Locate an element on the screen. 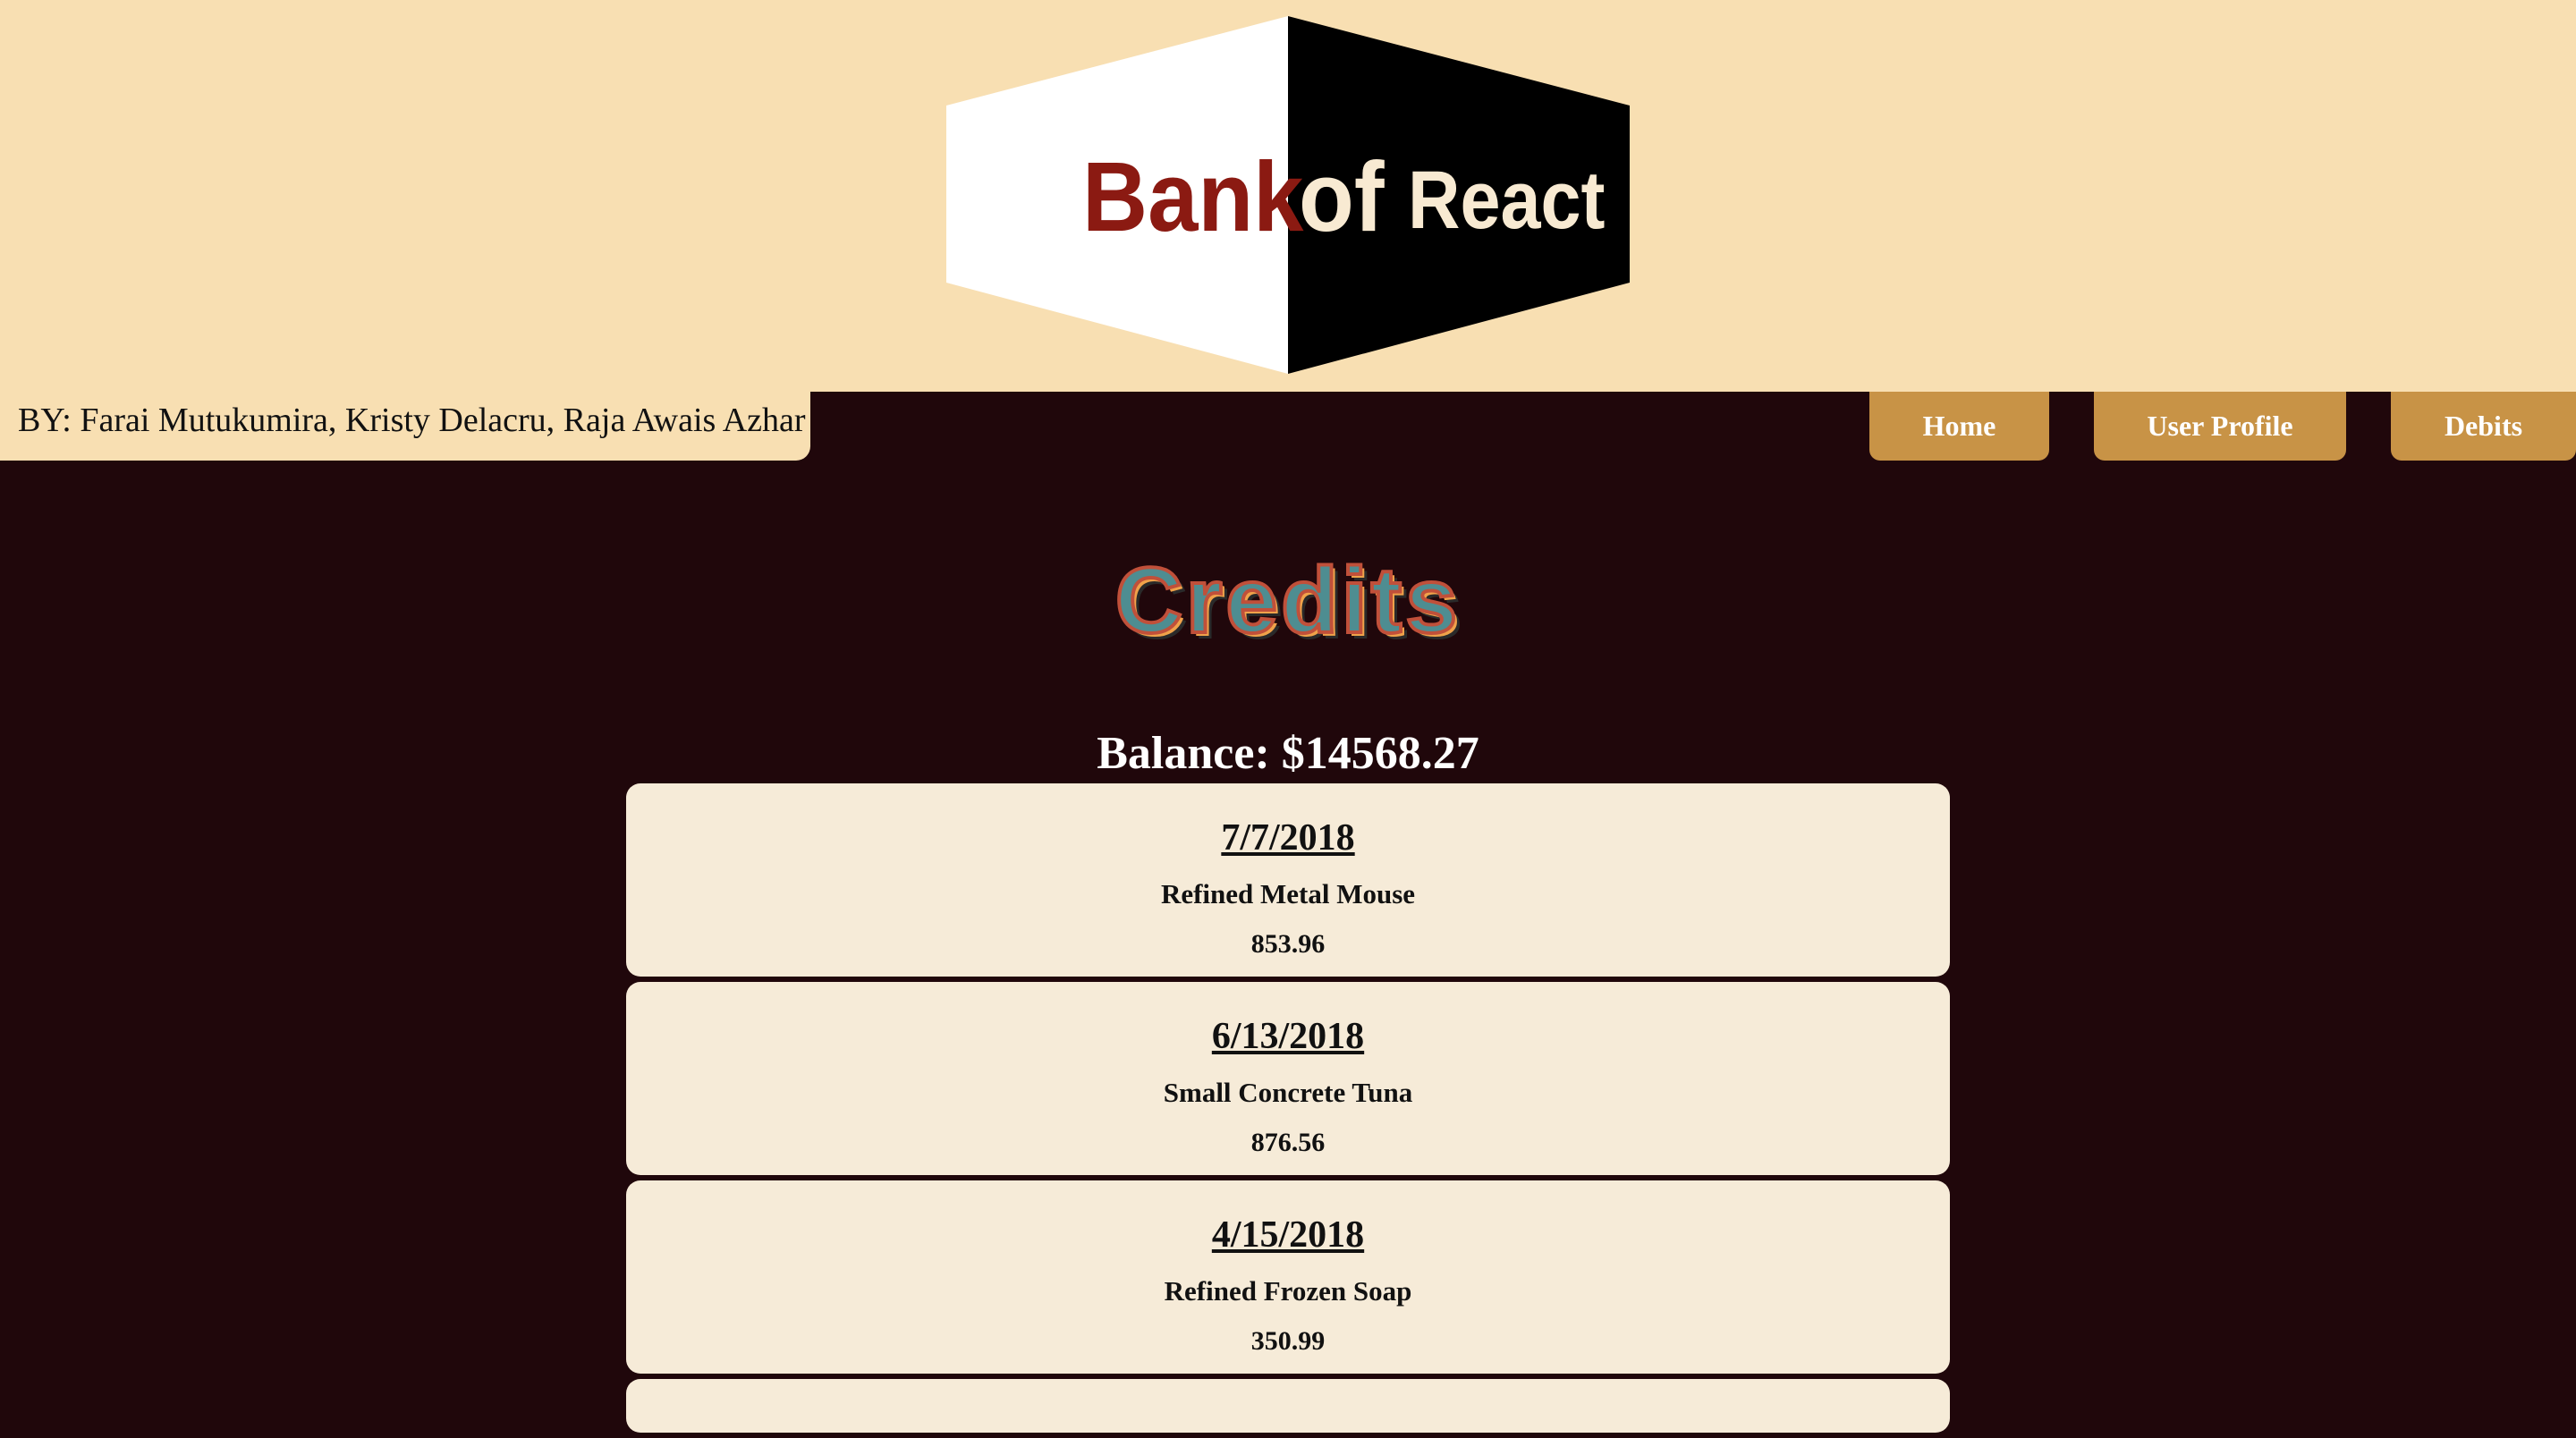 This screenshot has width=2576, height=1438. credit-card: 6/13/2018 Small Concrete Tuna 876.56 is located at coordinates (1288, 1078).